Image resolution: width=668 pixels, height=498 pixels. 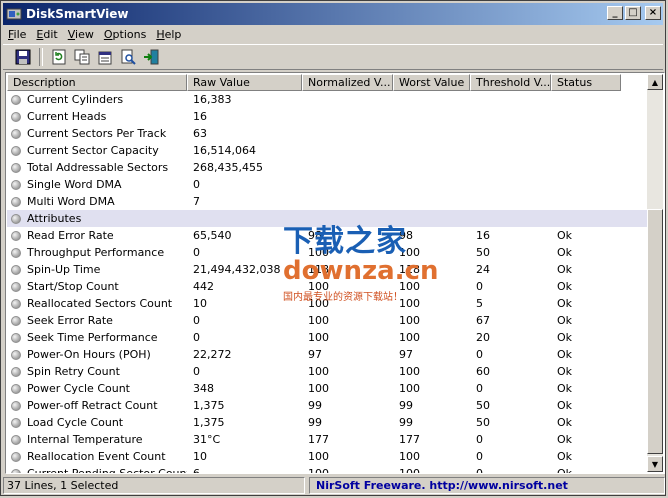 I want to click on table-row: Attributes, so click(x=327, y=218).